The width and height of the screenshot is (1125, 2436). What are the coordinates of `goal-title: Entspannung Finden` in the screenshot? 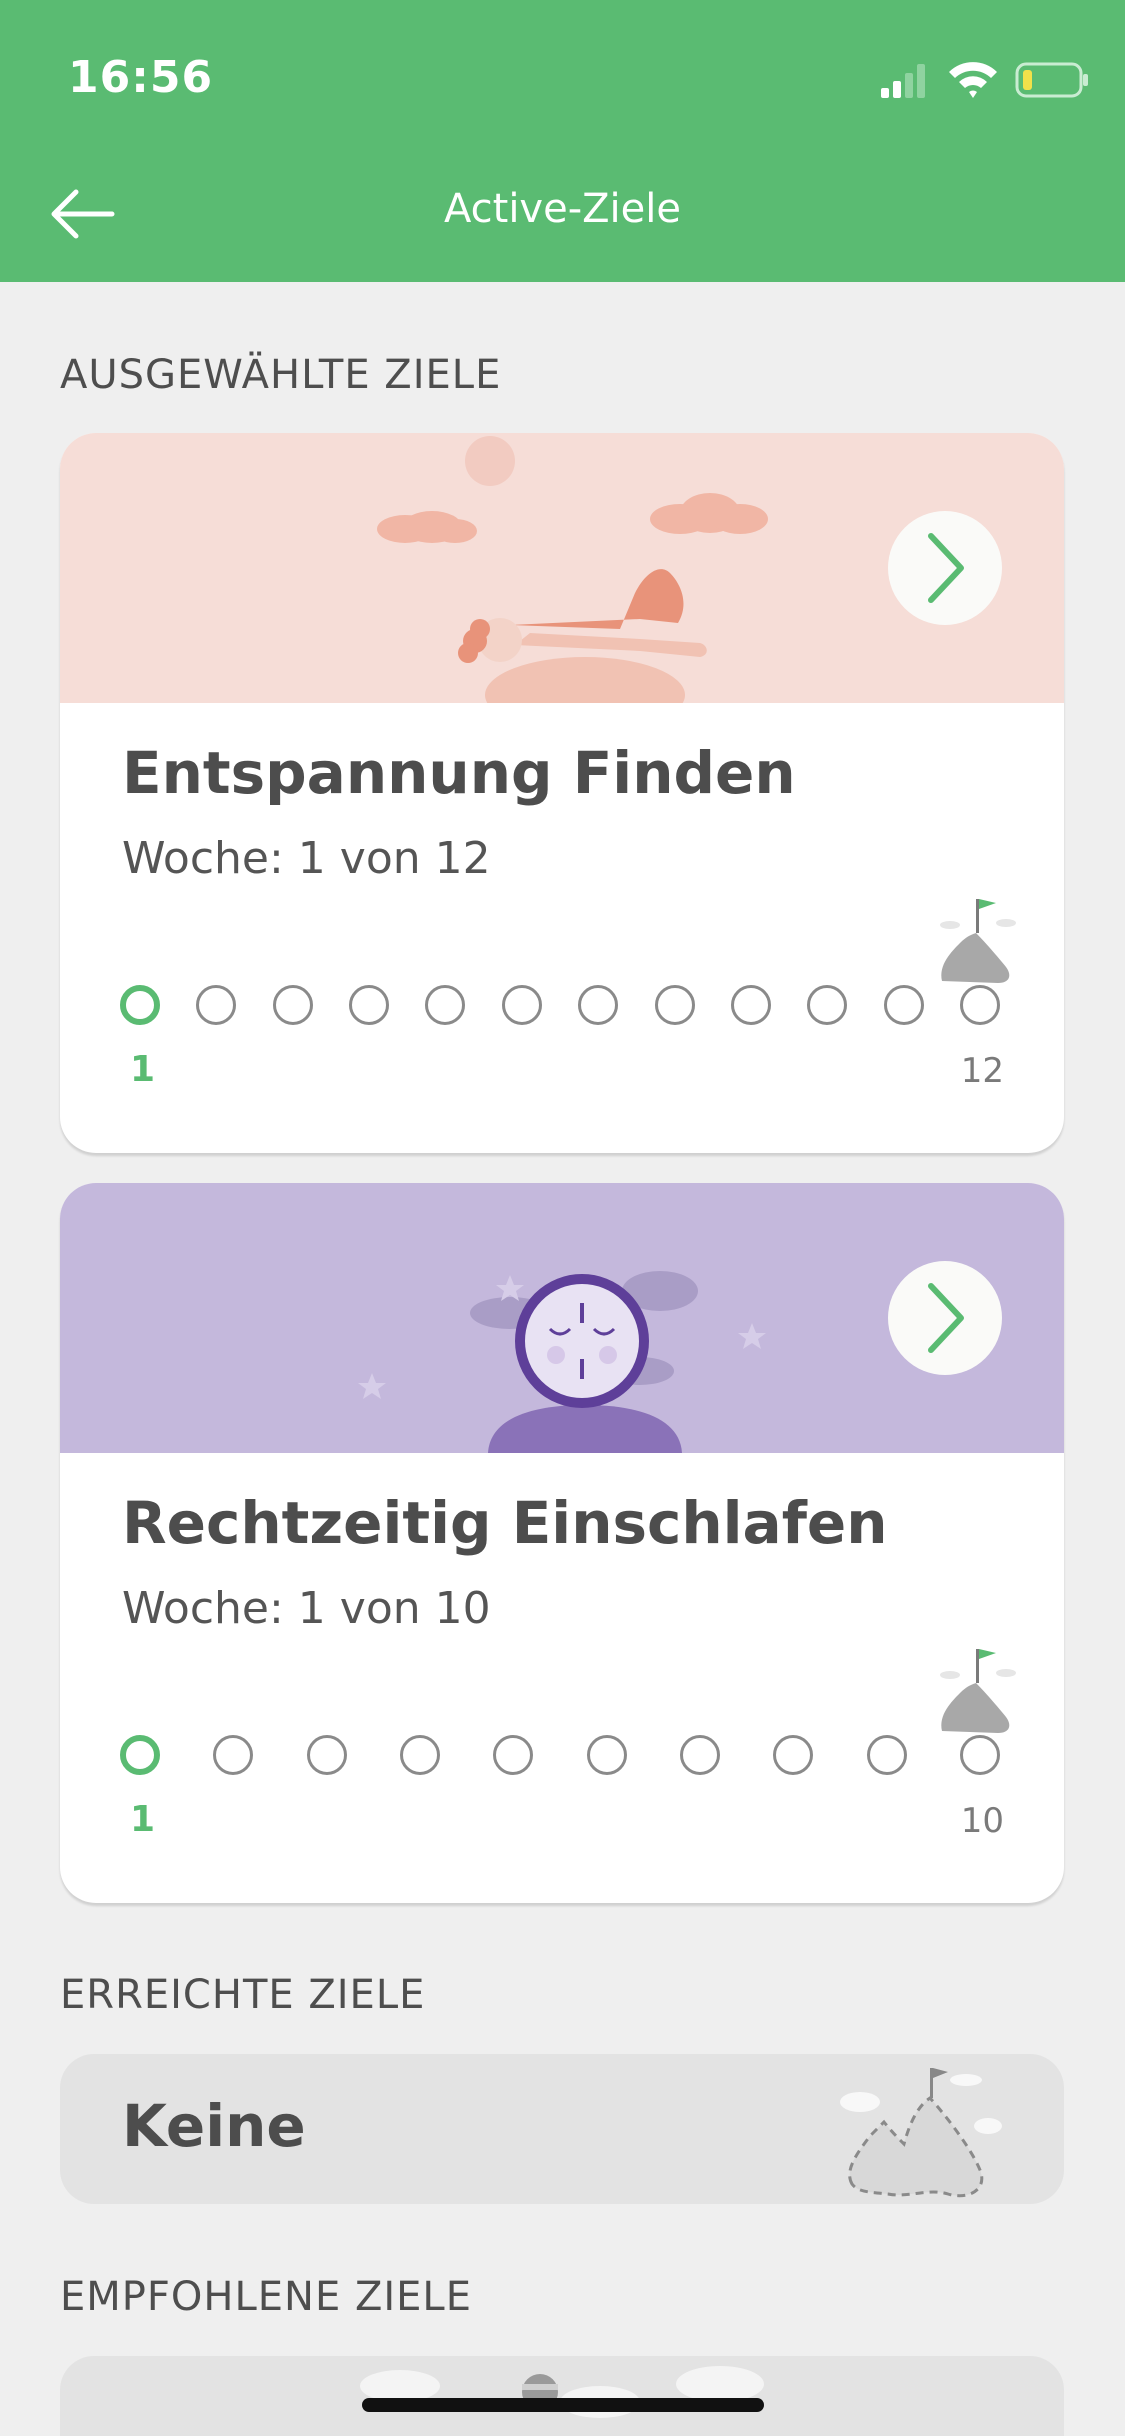 It's located at (459, 773).